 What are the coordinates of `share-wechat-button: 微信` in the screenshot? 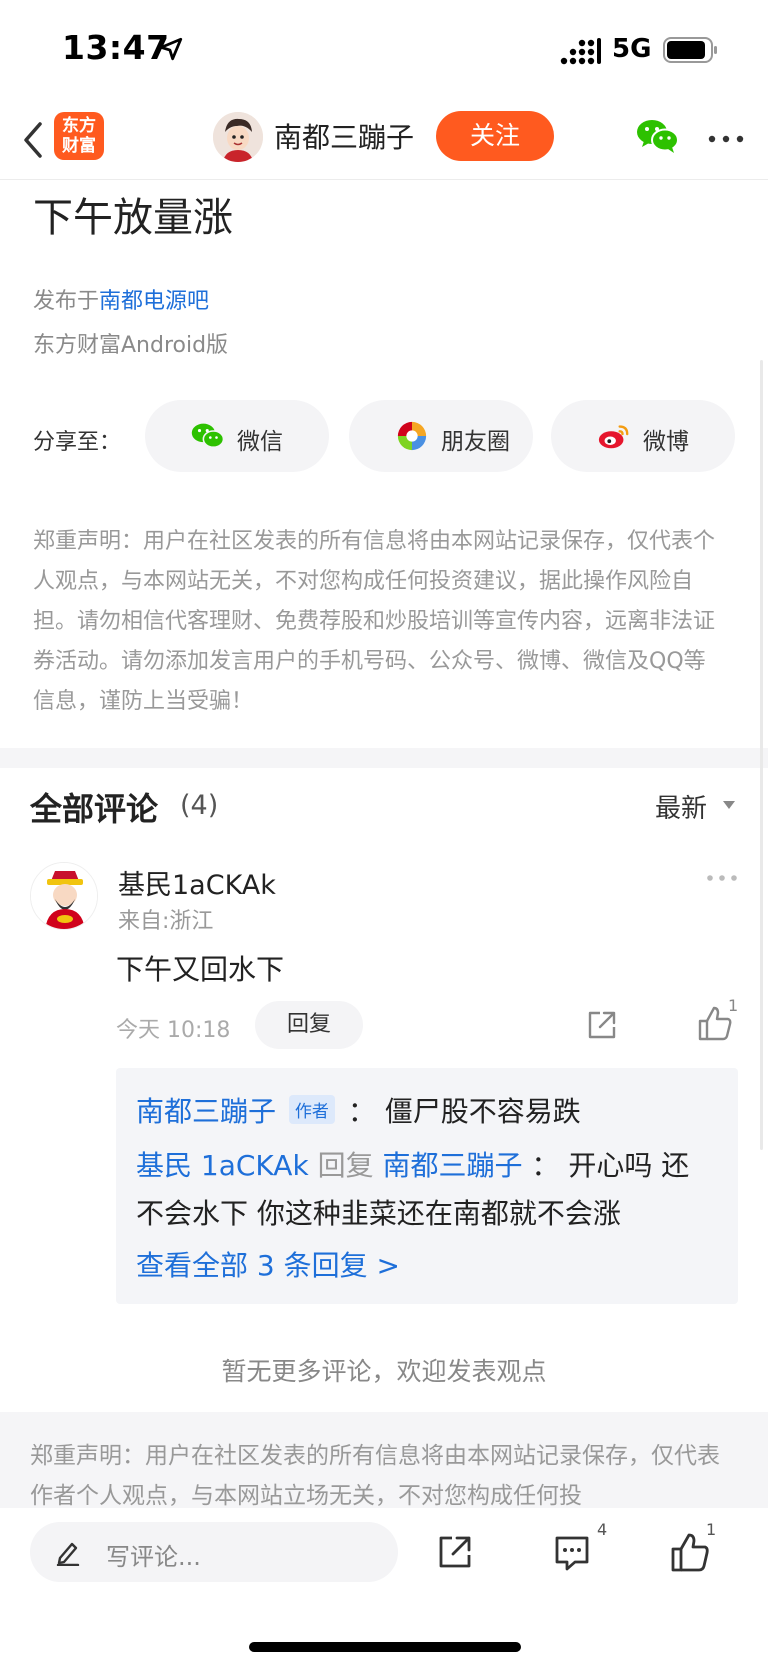 It's located at (237, 436).